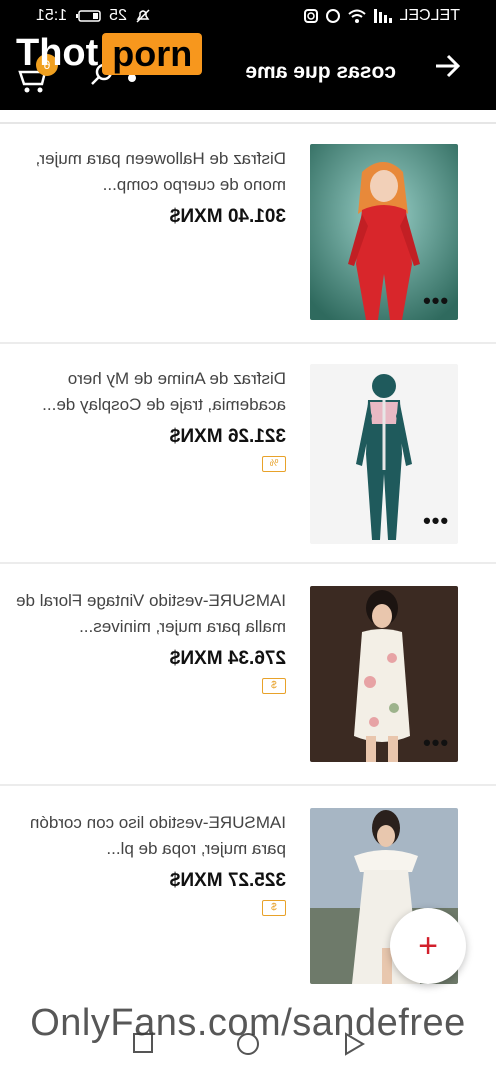 Image resolution: width=496 pixels, height=1077 pixels. Describe the element at coordinates (143, 16) in the screenshot. I see `mute-icon` at that location.